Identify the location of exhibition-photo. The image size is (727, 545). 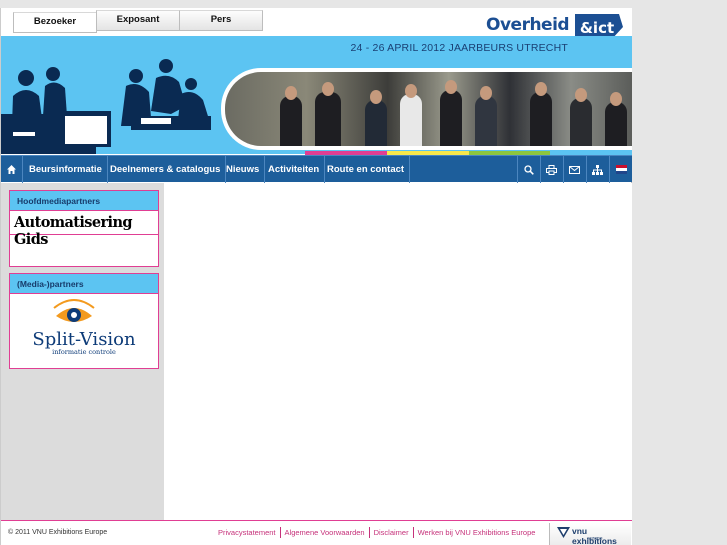
(426, 109).